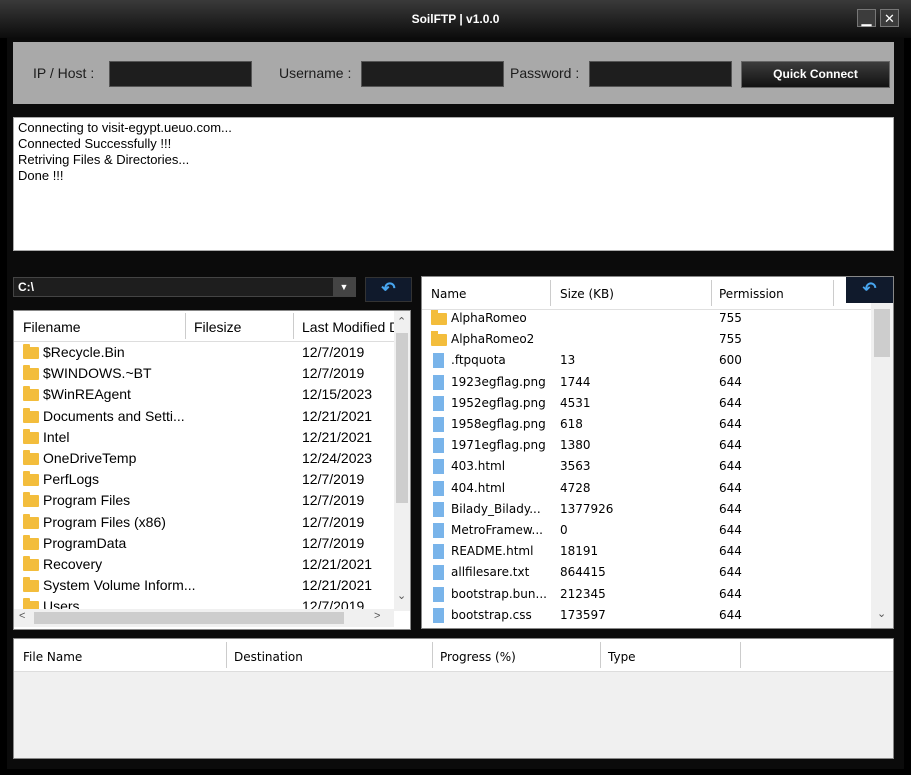 Image resolution: width=911 pixels, height=775 pixels. I want to click on minimize-button: ▁, so click(866, 18).